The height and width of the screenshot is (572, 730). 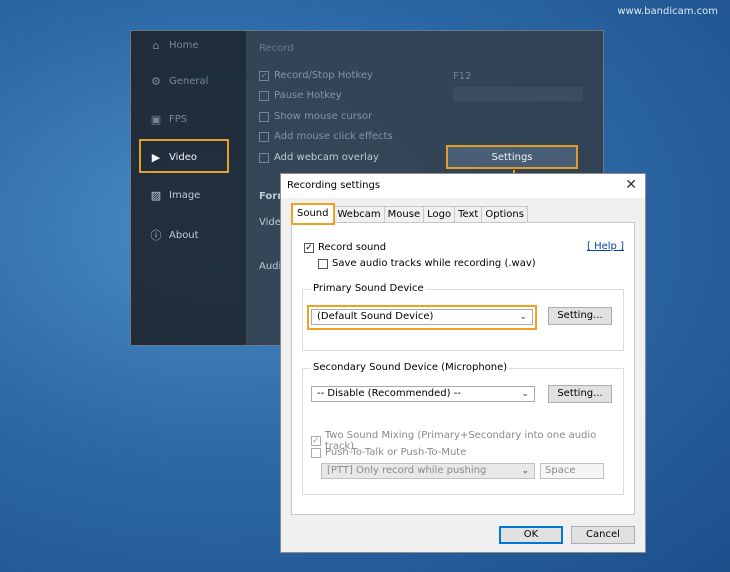 I want to click on sidebar-item-home: ⌂ Home, so click(x=174, y=45).